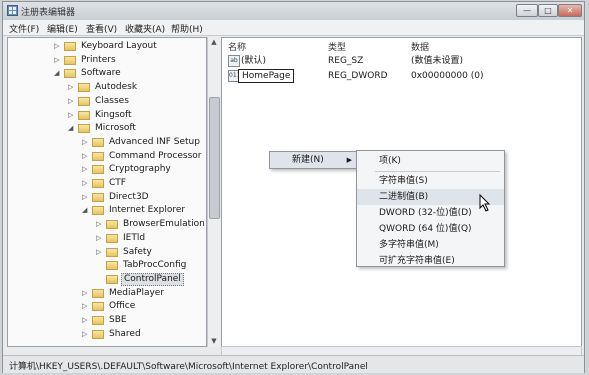 The height and width of the screenshot is (375, 589). I want to click on submenu-item: 项(K), so click(430, 161).